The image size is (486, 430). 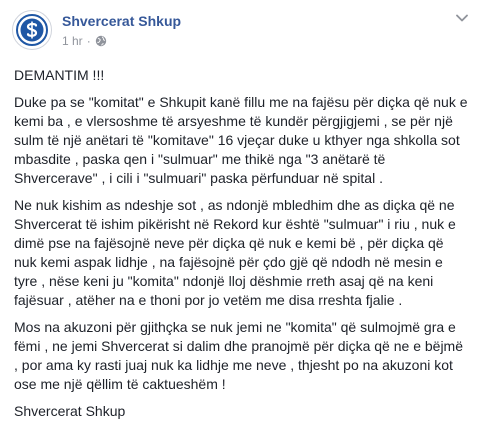 I want to click on post-headline: DEMANTIM !!!, so click(x=59, y=75).